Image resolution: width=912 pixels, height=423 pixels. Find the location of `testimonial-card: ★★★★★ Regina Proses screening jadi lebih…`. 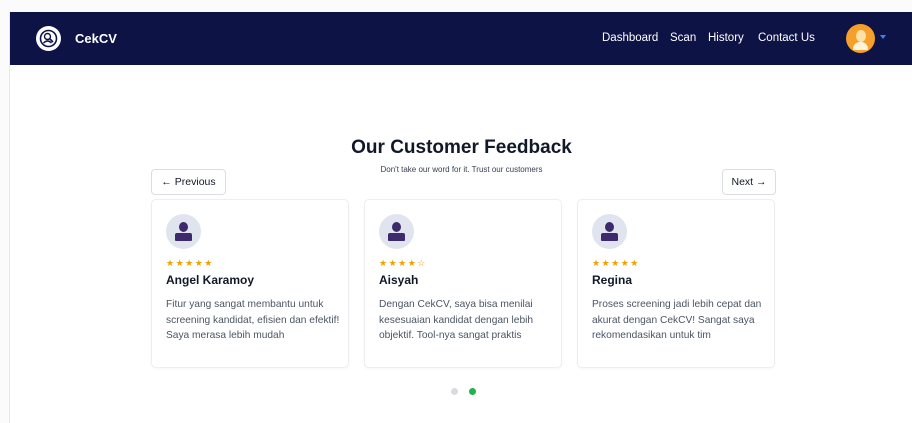

testimonial-card: ★★★★★ Regina Proses screening jadi lebih… is located at coordinates (676, 283).